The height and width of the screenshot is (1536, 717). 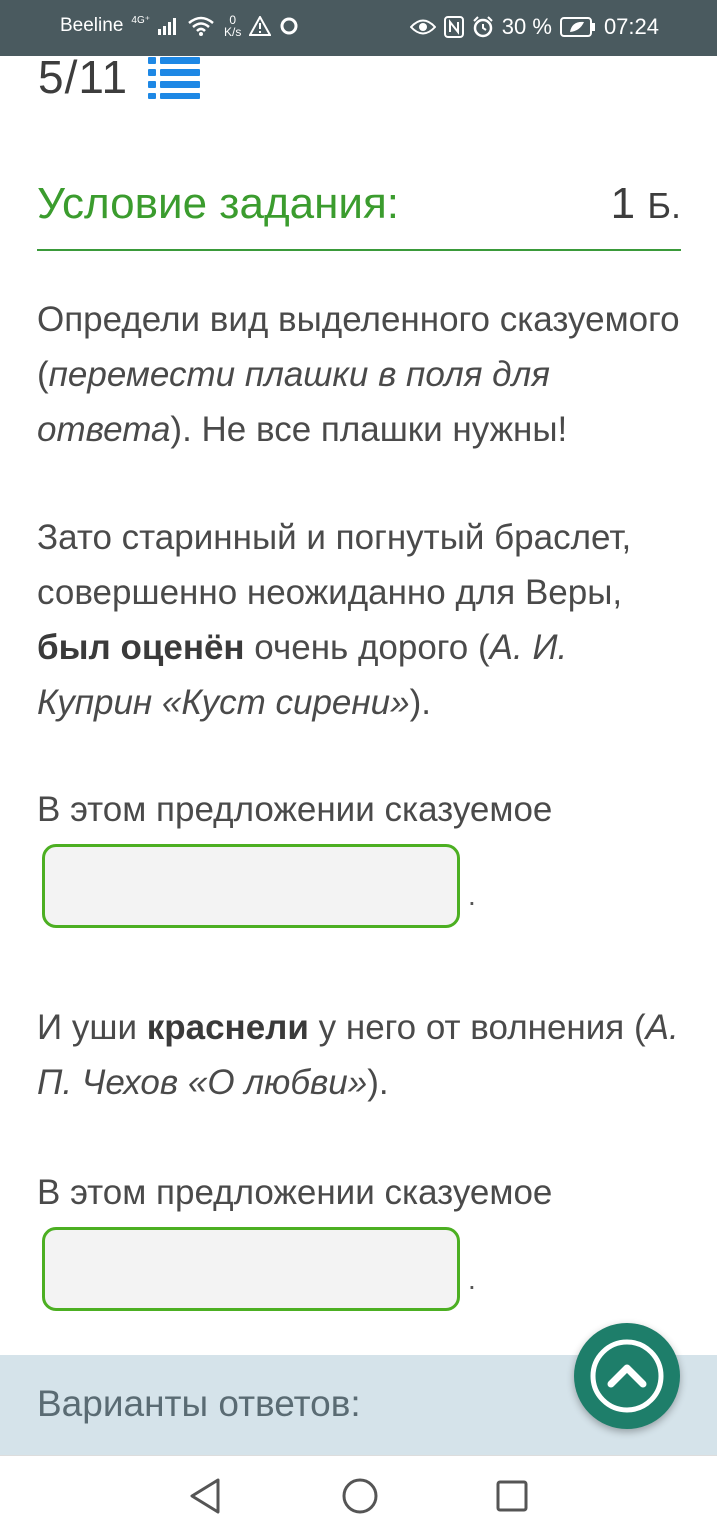 What do you see at coordinates (295, 1192) in the screenshot?
I see `prompt-2: В этом предложении сказуемое` at bounding box center [295, 1192].